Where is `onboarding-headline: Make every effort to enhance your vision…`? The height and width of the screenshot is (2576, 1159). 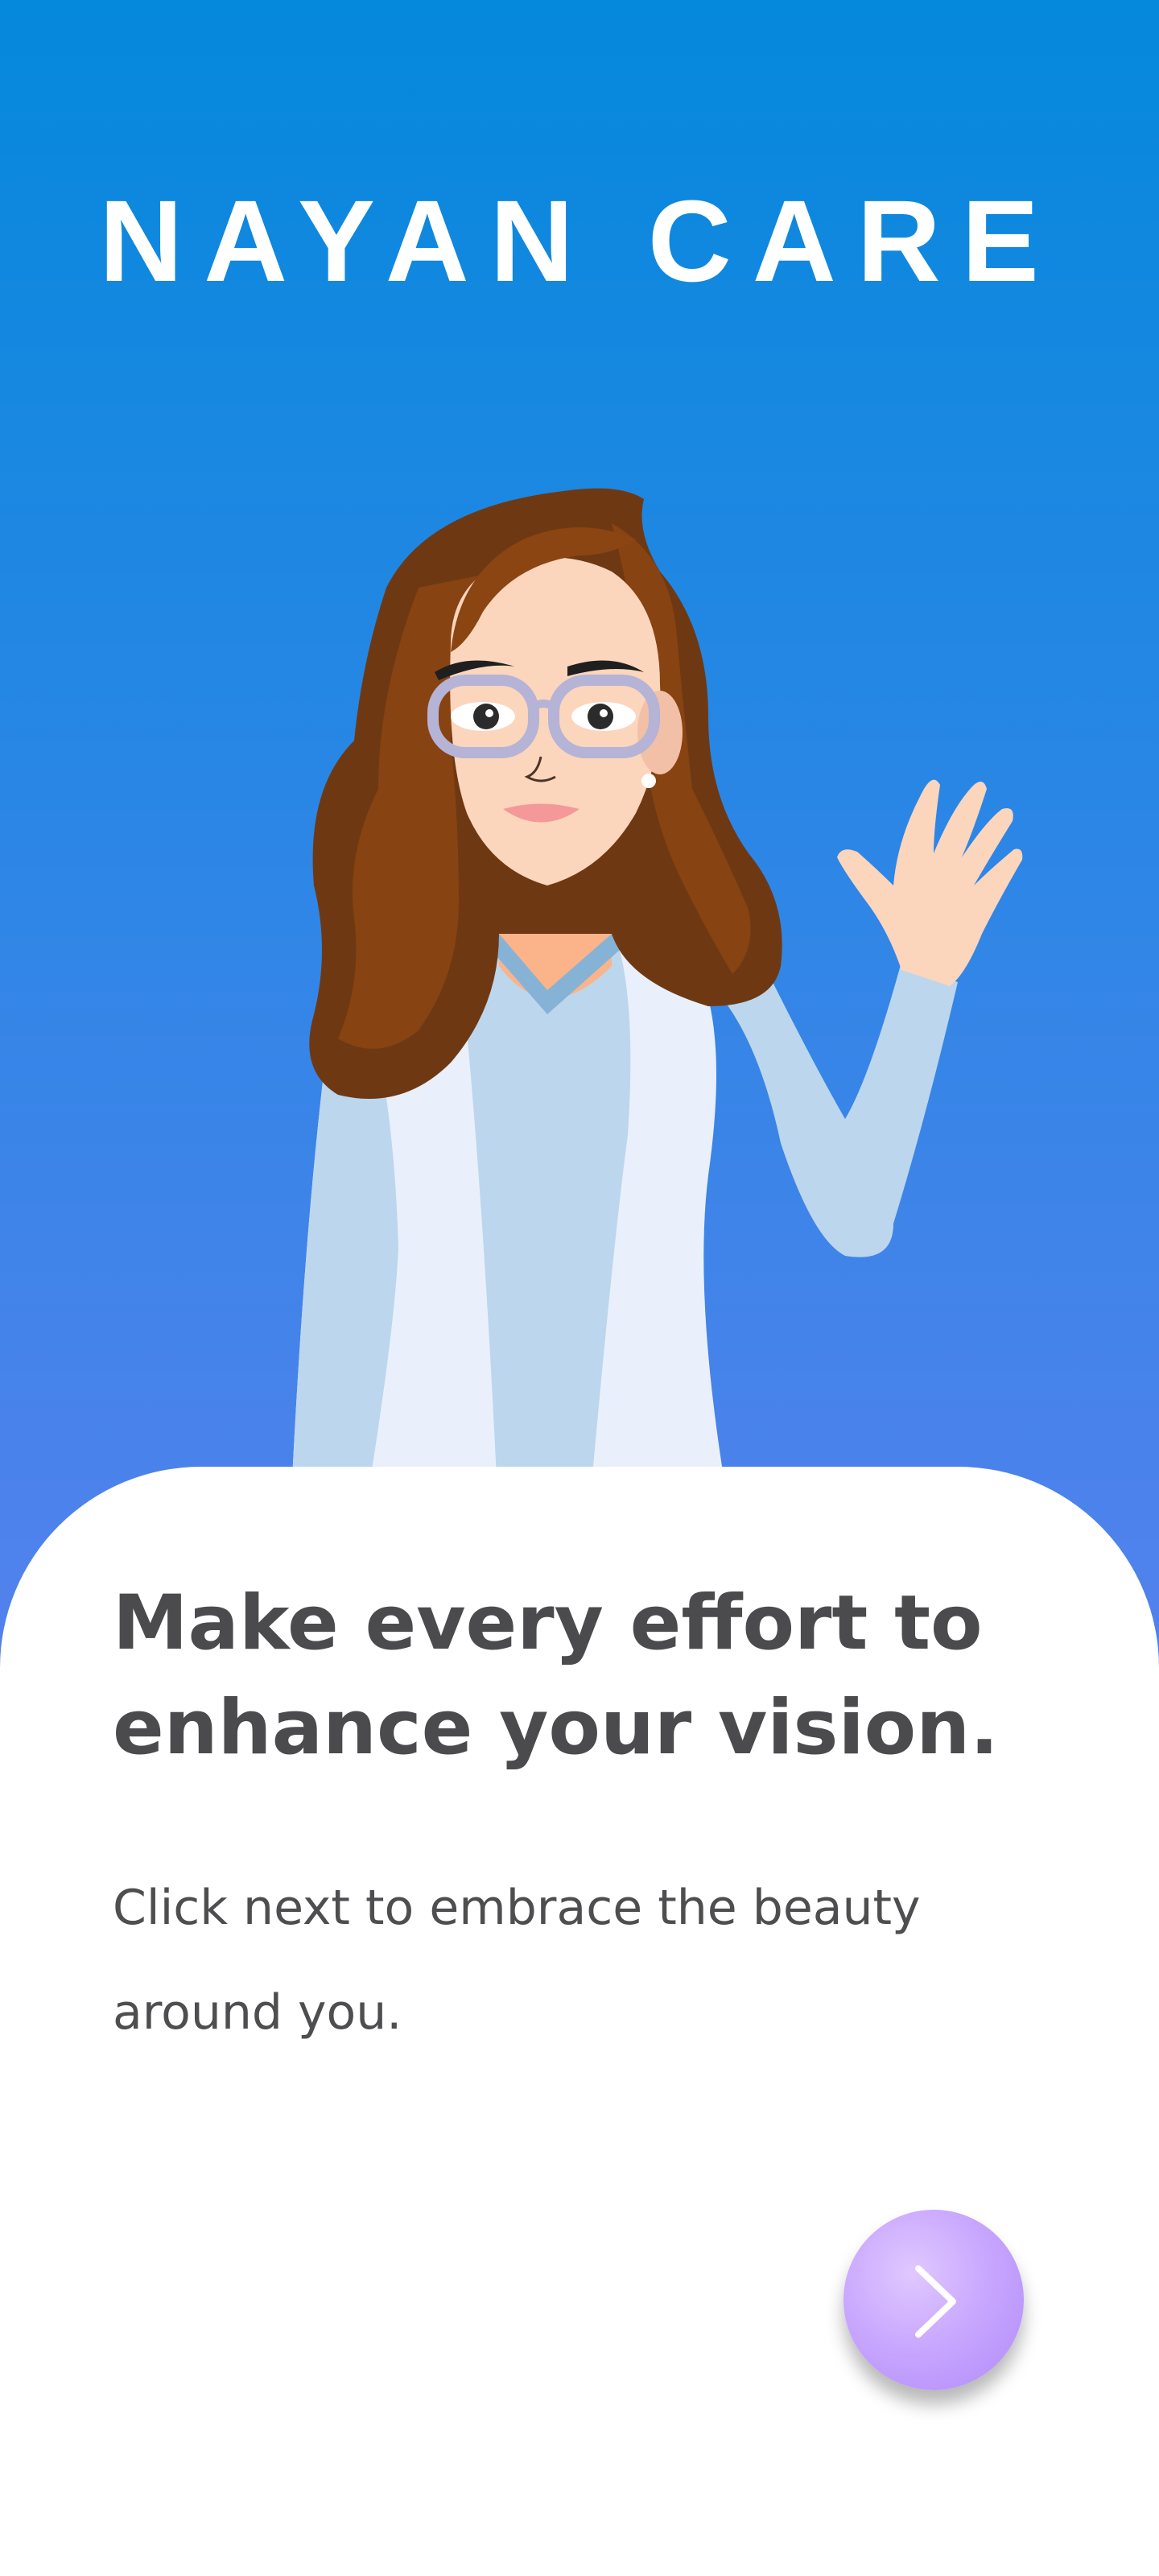
onboarding-headline: Make every effort to enhance your vision… is located at coordinates (556, 1675).